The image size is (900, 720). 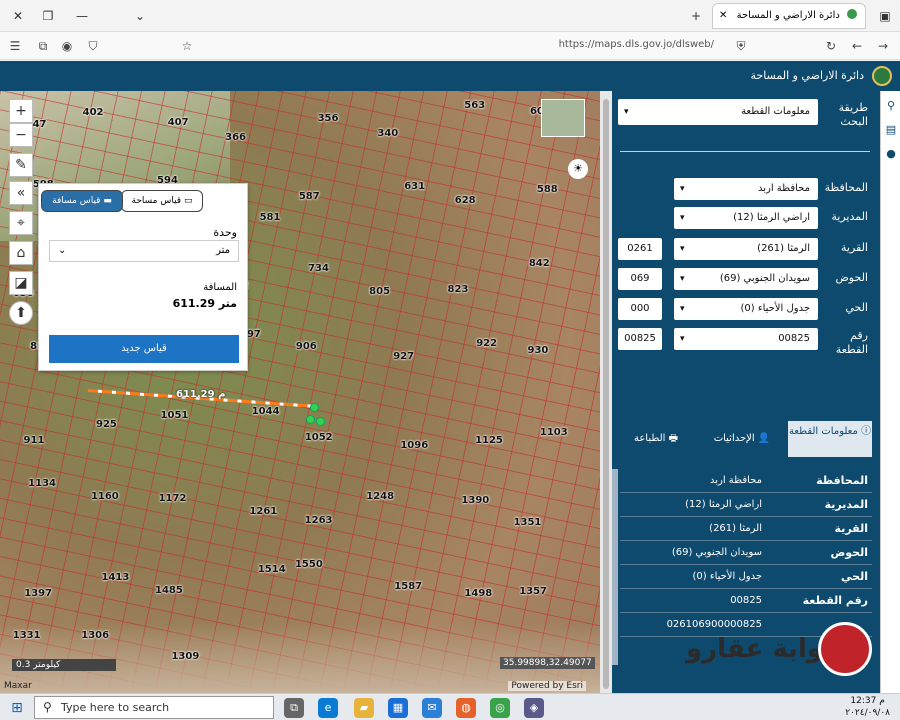 What do you see at coordinates (140, 16) in the screenshot?
I see `tab-list-chevron-icon: ⌄` at bounding box center [140, 16].